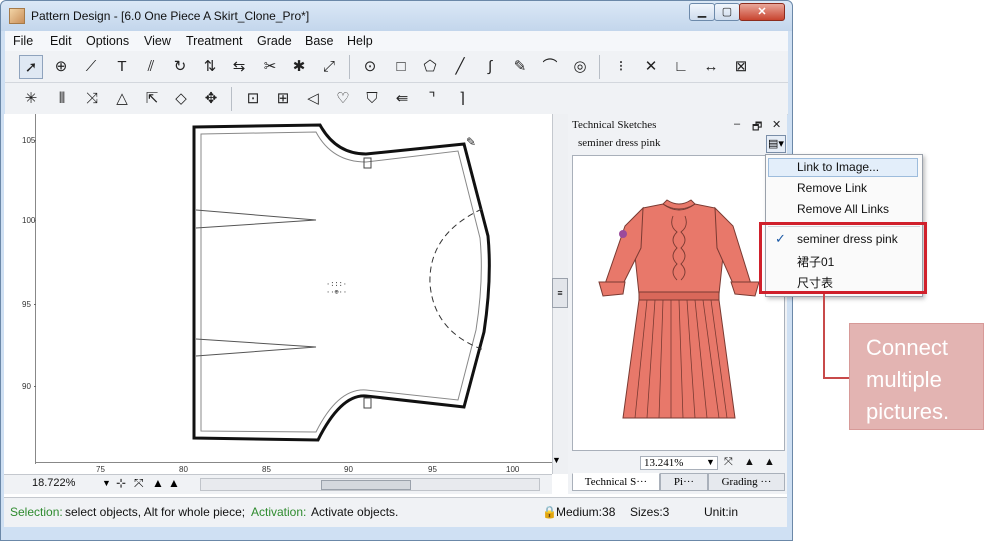 The height and width of the screenshot is (541, 988). What do you see at coordinates (22, 289) in the screenshot?
I see `vertical-ruler: 105 100 95 90` at bounding box center [22, 289].